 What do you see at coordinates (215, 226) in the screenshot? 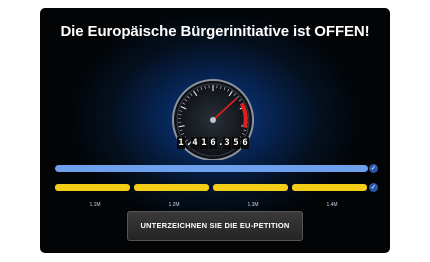
I see `sign-petition-button: UNTERZEICHNEN SIE DIE EU-PETITION` at bounding box center [215, 226].